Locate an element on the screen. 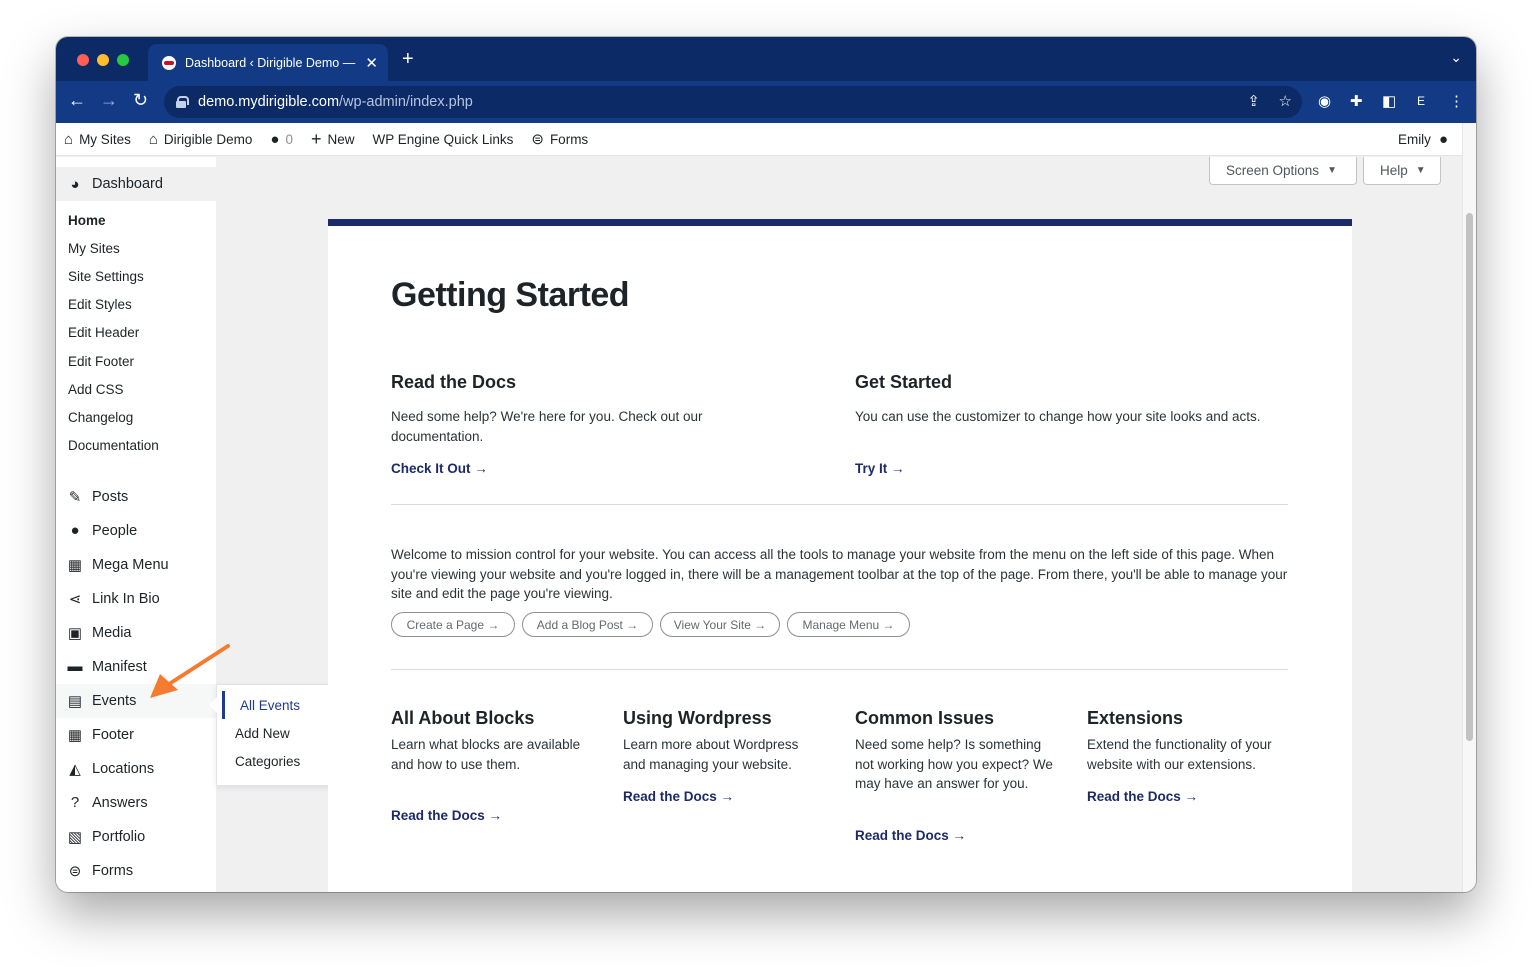 This screenshot has width=1532, height=967. sidebar-item-label: Footer is located at coordinates (113, 734).